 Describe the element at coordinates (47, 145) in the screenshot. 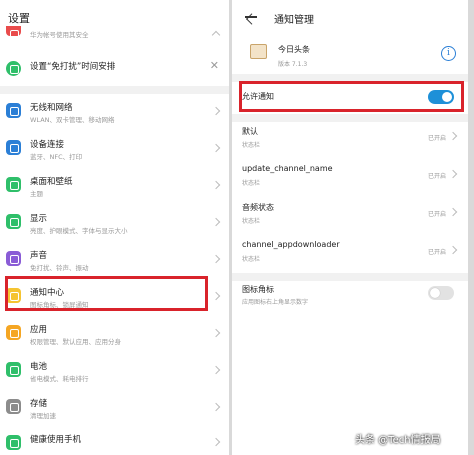

I see `row-title: 设备连接` at that location.